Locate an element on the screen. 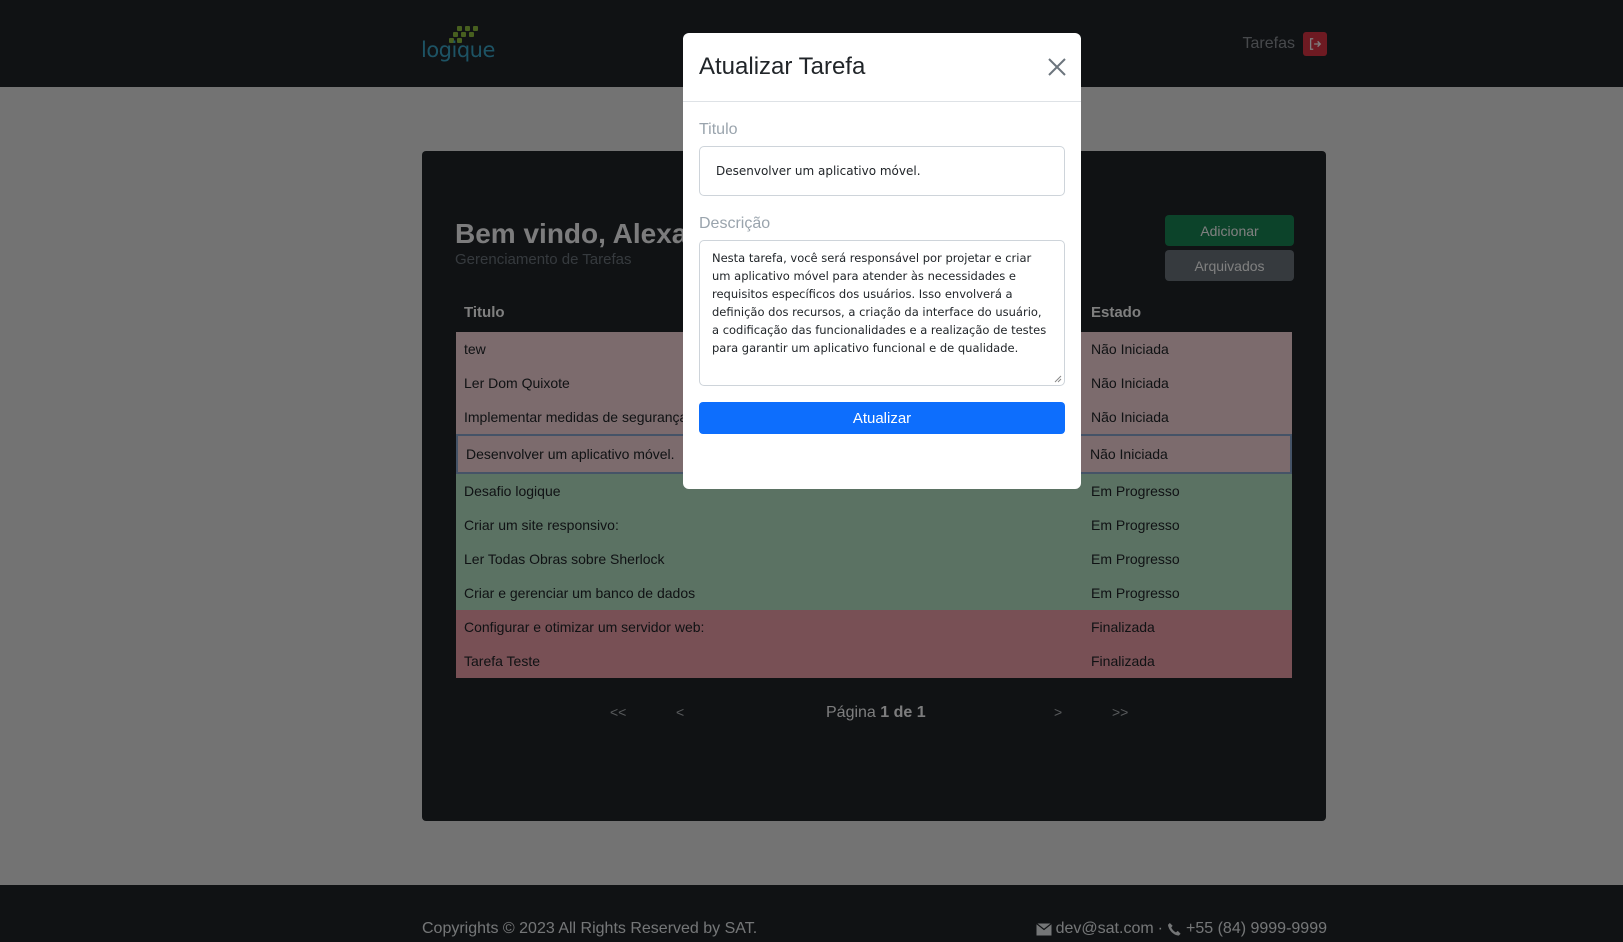  close-modal-button is located at coordinates (1057, 67).